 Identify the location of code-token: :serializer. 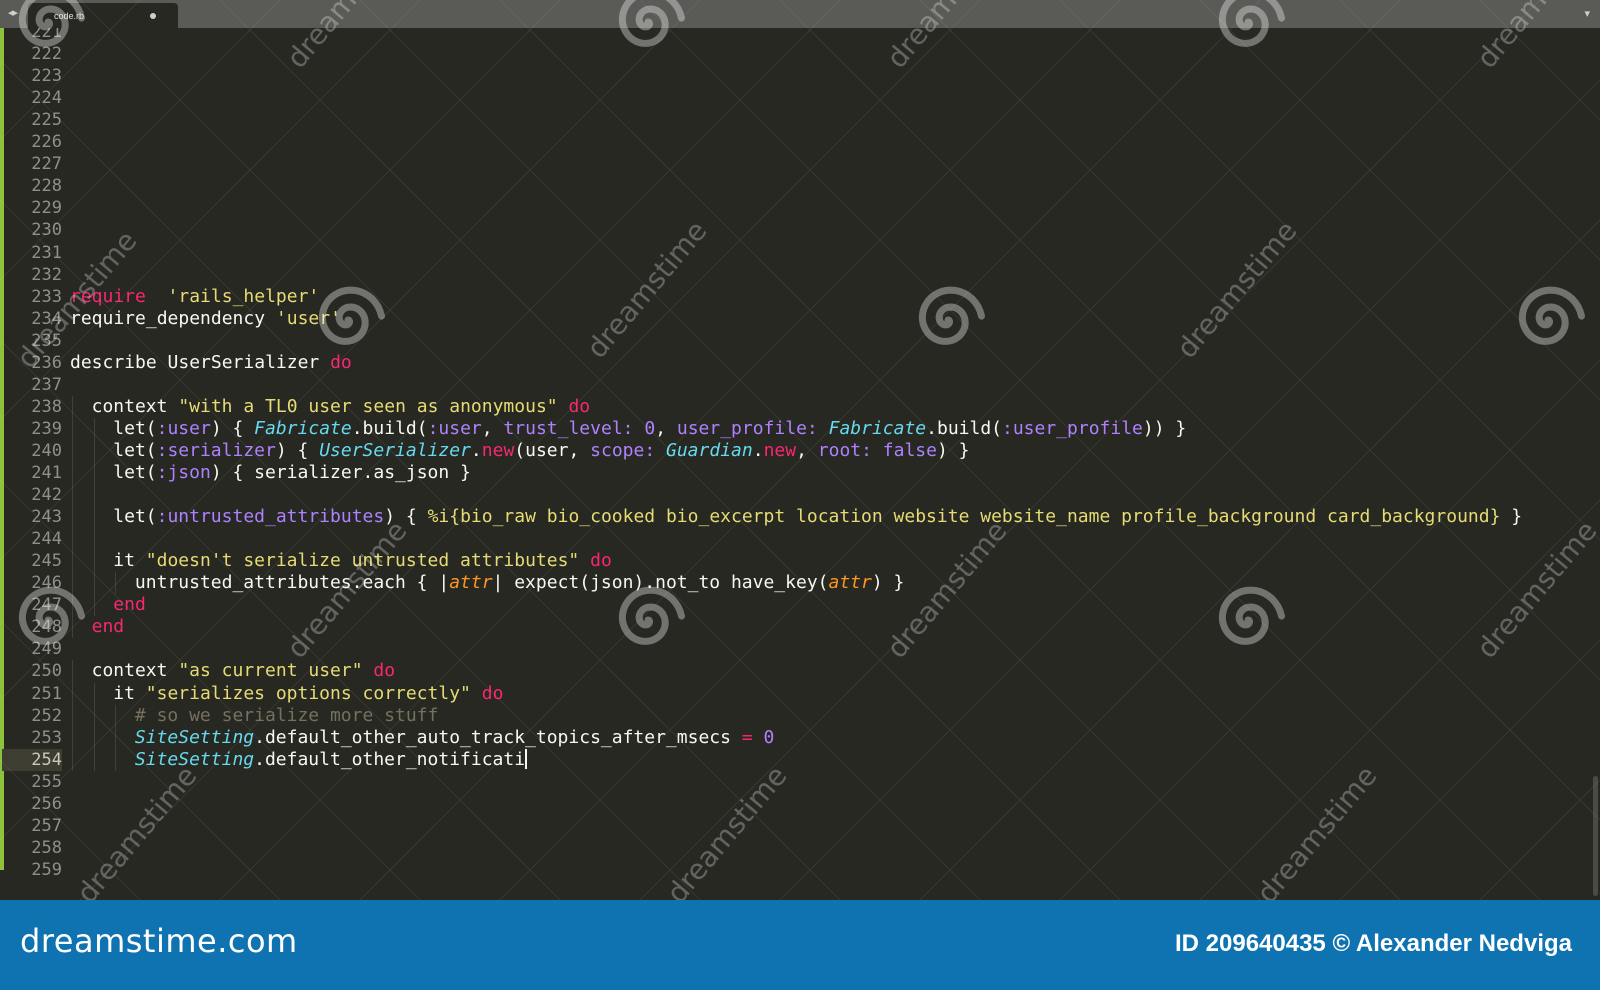
(216, 450).